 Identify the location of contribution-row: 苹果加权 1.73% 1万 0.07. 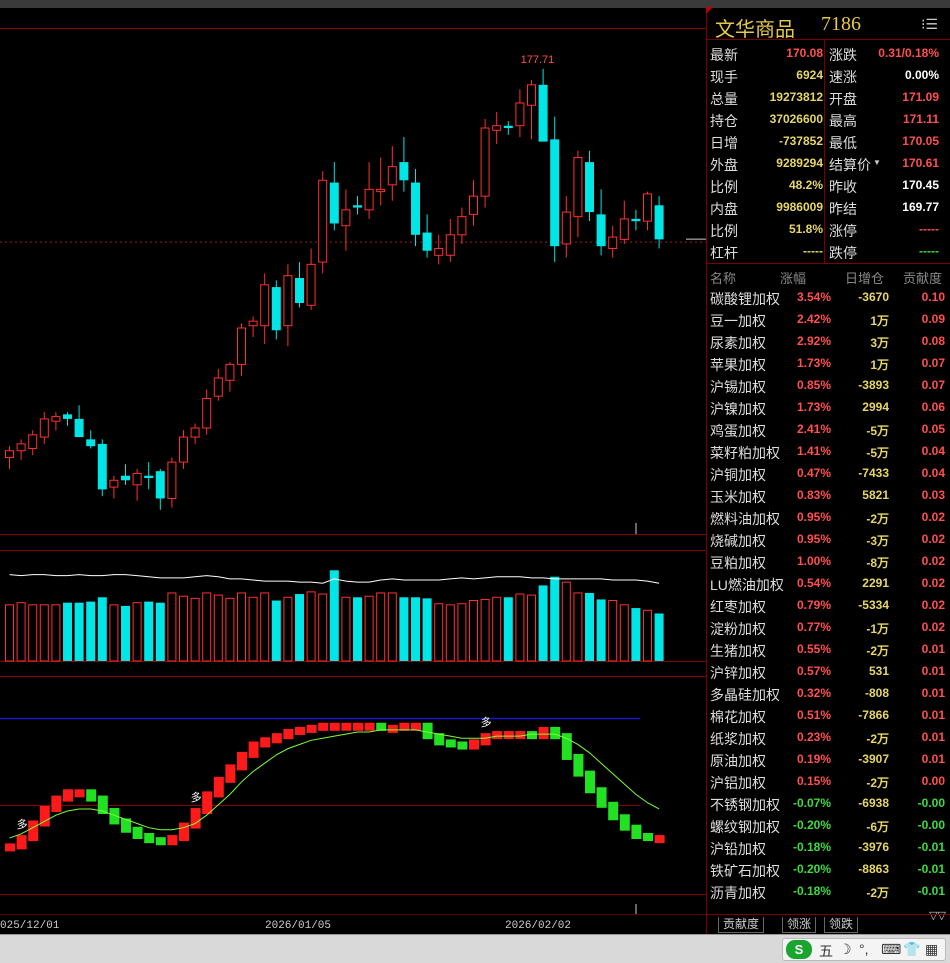
(828, 363).